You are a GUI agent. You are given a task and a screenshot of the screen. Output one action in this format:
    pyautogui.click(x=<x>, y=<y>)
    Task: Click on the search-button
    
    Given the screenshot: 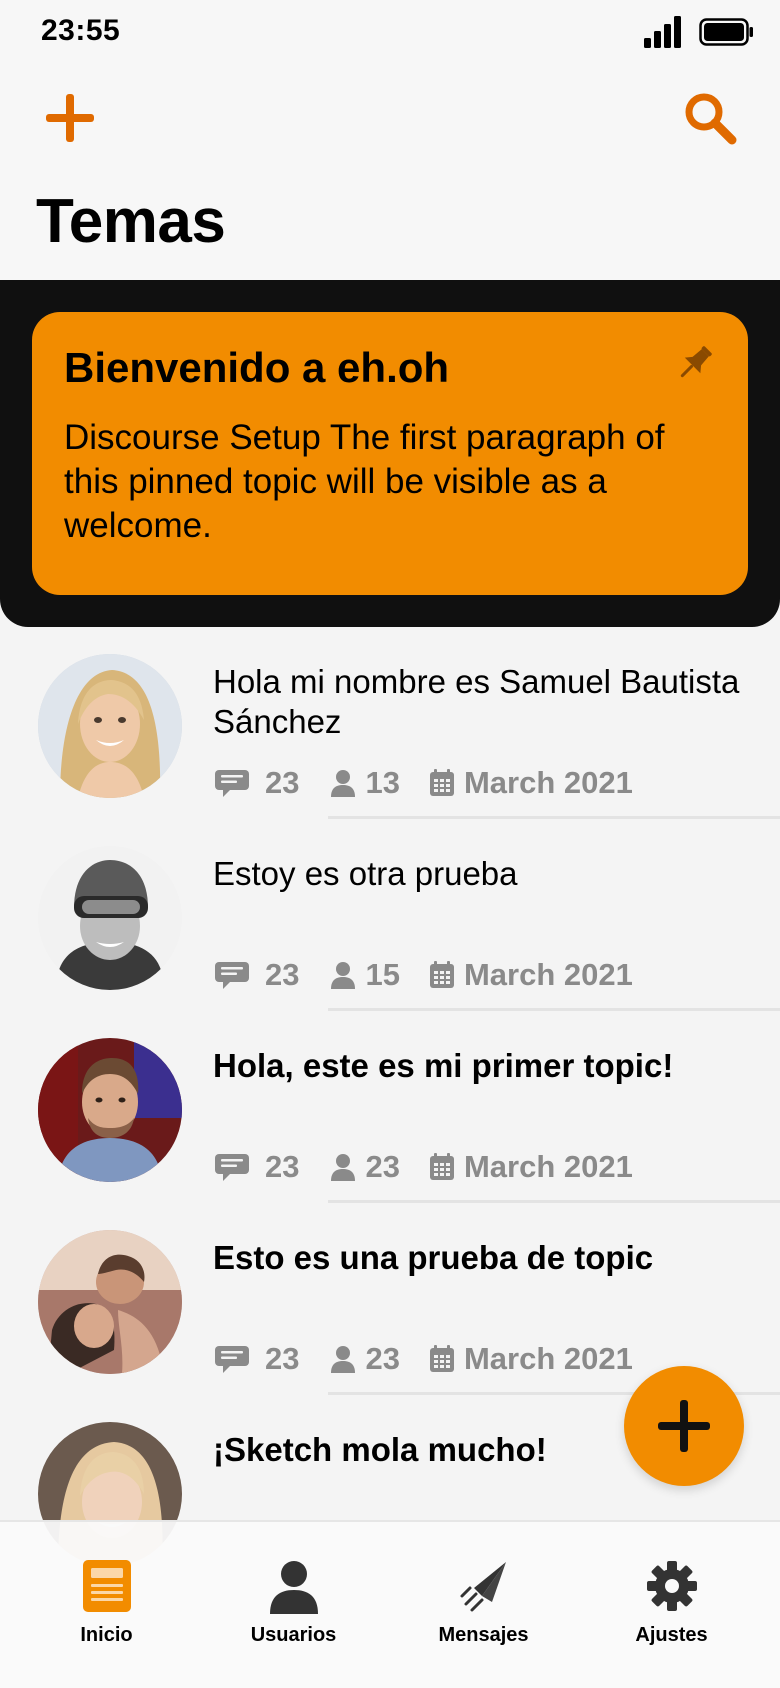 What is the action you would take?
    pyautogui.click(x=710, y=118)
    